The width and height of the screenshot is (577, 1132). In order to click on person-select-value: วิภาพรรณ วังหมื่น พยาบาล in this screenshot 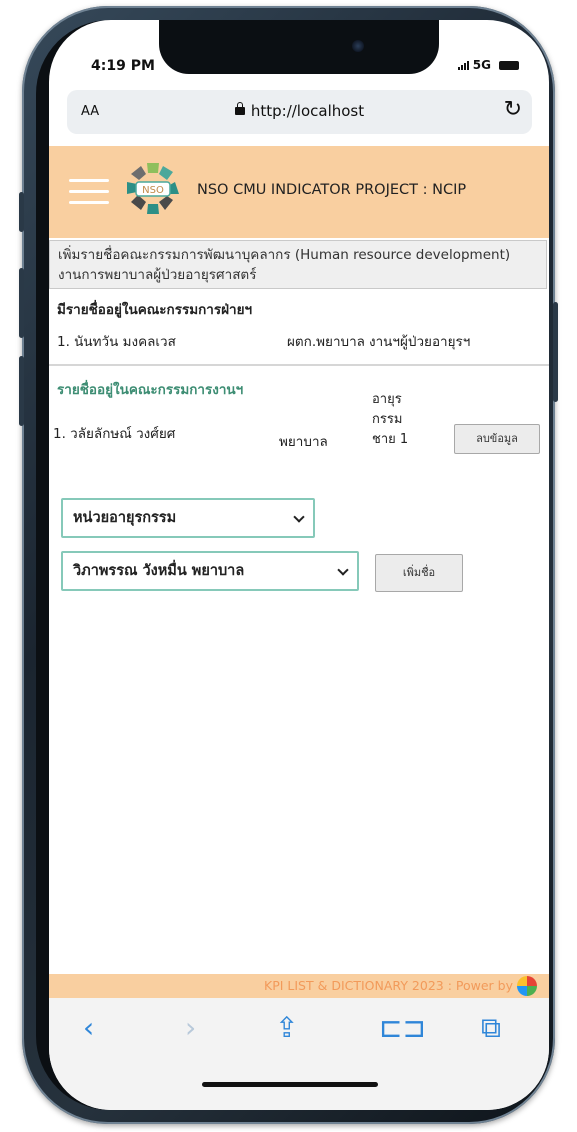, I will do `click(159, 571)`.